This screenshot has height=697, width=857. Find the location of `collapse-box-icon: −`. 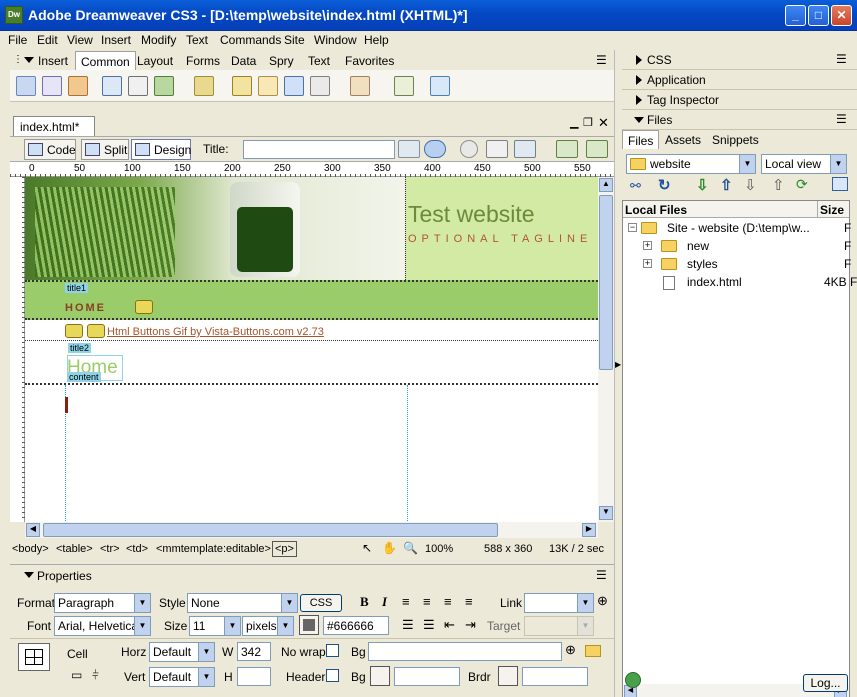

collapse-box-icon: − is located at coordinates (632, 227).